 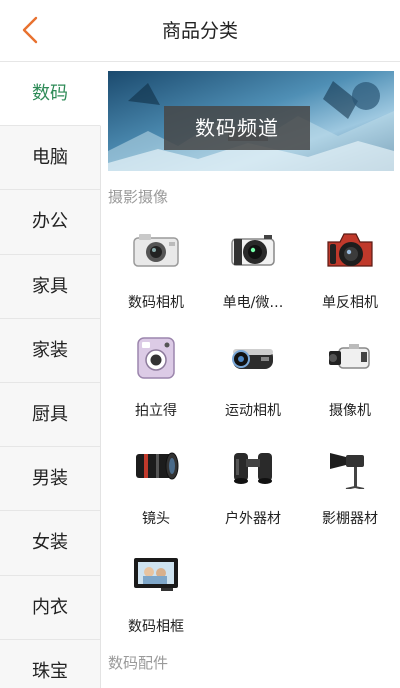 I want to click on sidebar-item-womenswear: 女装, so click(x=50, y=543).